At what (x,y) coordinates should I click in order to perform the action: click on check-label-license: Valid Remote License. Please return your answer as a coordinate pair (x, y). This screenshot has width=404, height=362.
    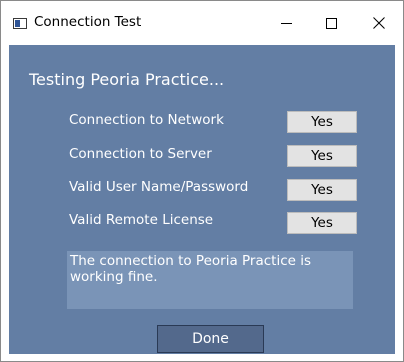
    Looking at the image, I should click on (141, 220).